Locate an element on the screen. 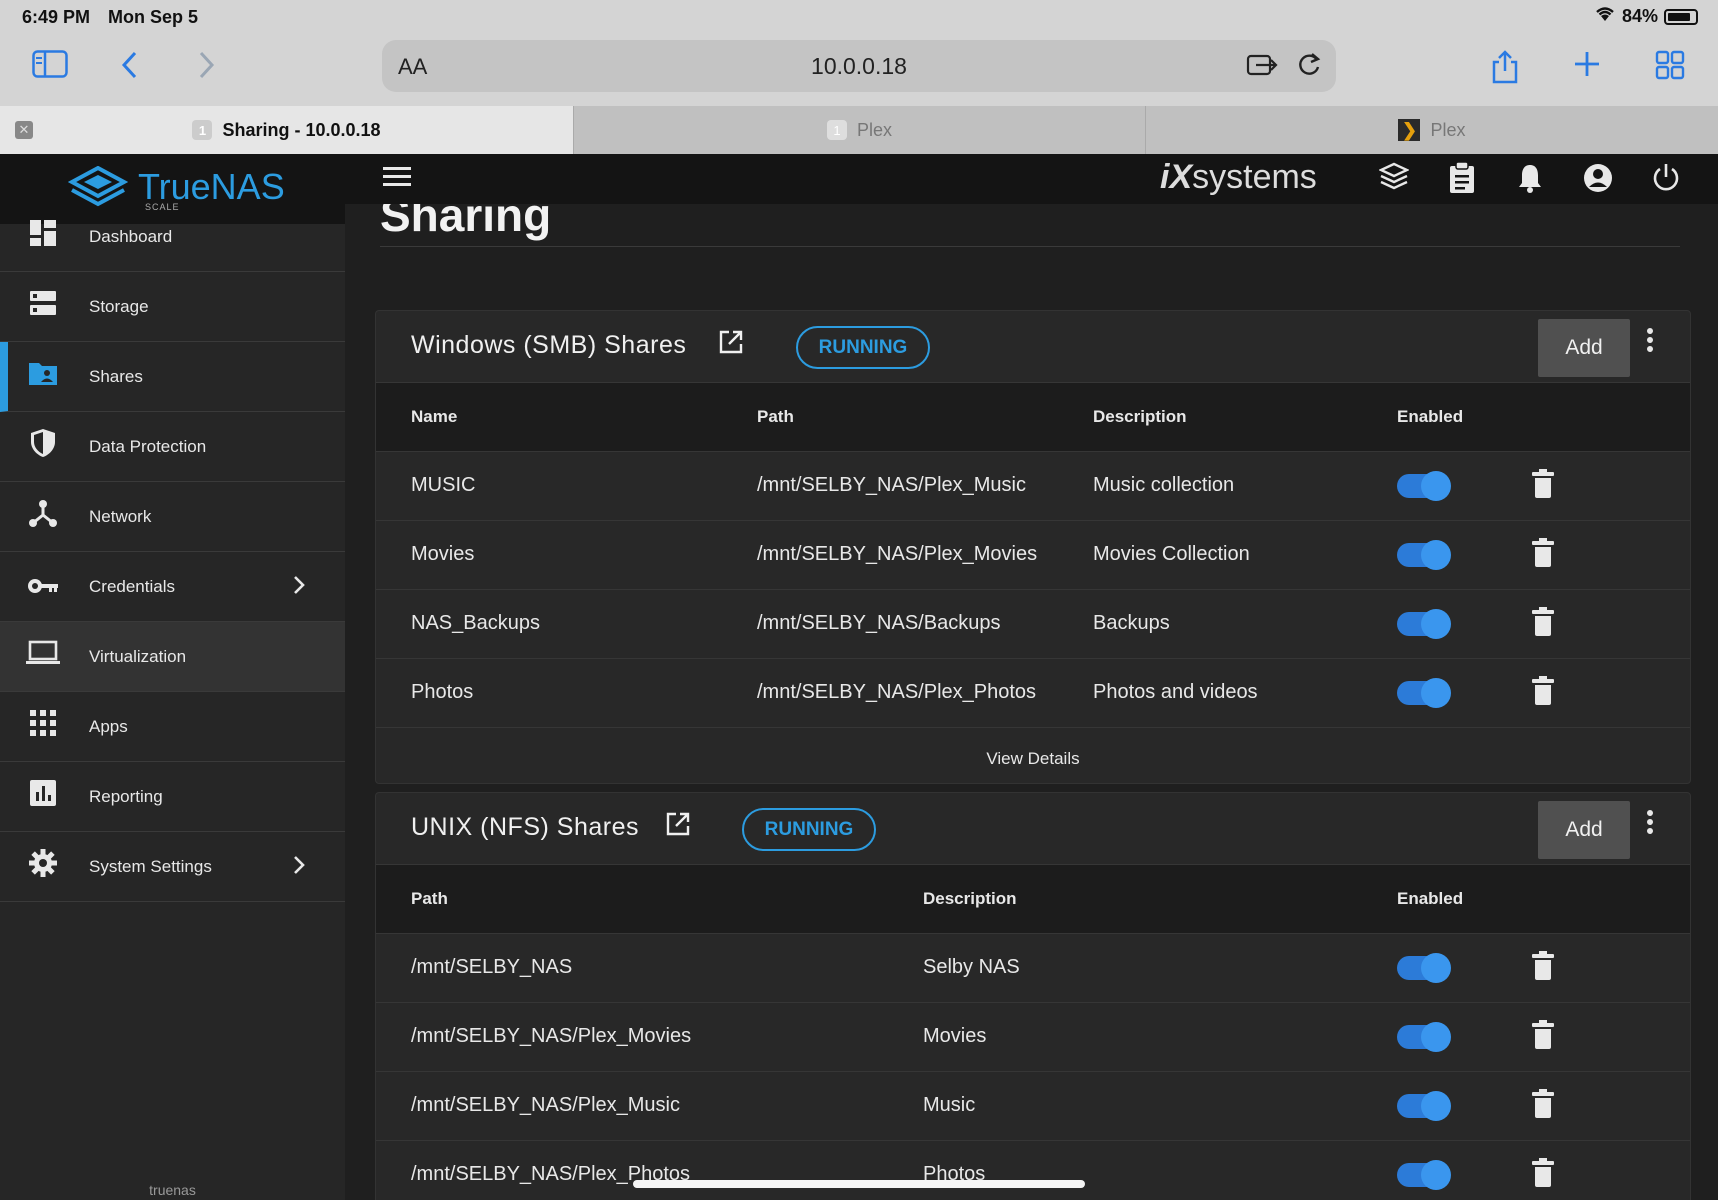 The width and height of the screenshot is (1718, 1200). storage-icon is located at coordinates (43, 306).